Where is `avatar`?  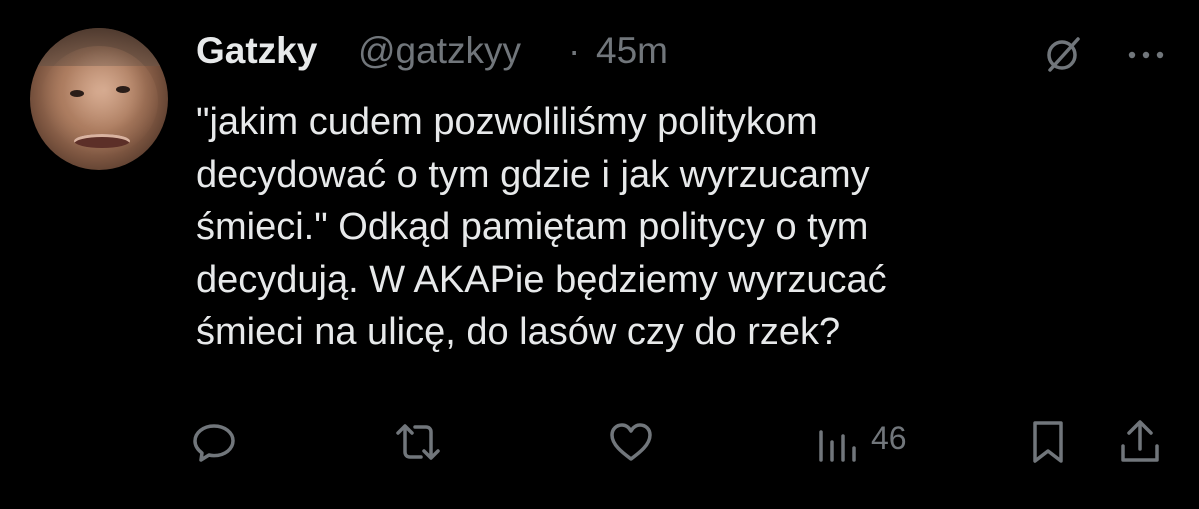 avatar is located at coordinates (99, 99).